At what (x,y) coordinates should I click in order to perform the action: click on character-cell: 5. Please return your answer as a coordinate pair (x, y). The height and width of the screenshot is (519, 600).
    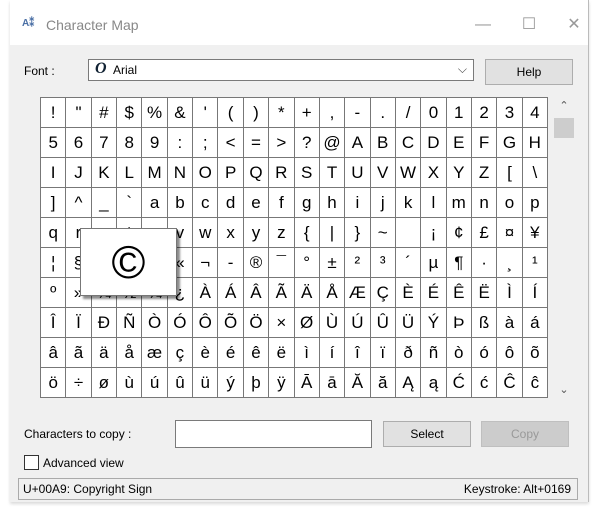
    Looking at the image, I should click on (54, 143).